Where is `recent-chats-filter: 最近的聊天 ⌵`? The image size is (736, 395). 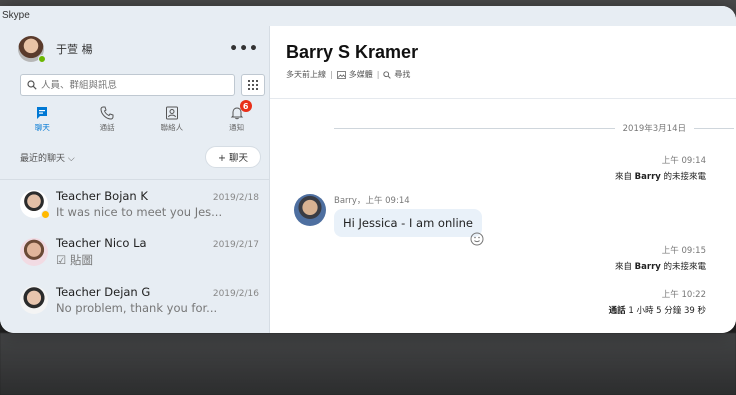 recent-chats-filter: 最近的聊天 ⌵ is located at coordinates (47, 157).